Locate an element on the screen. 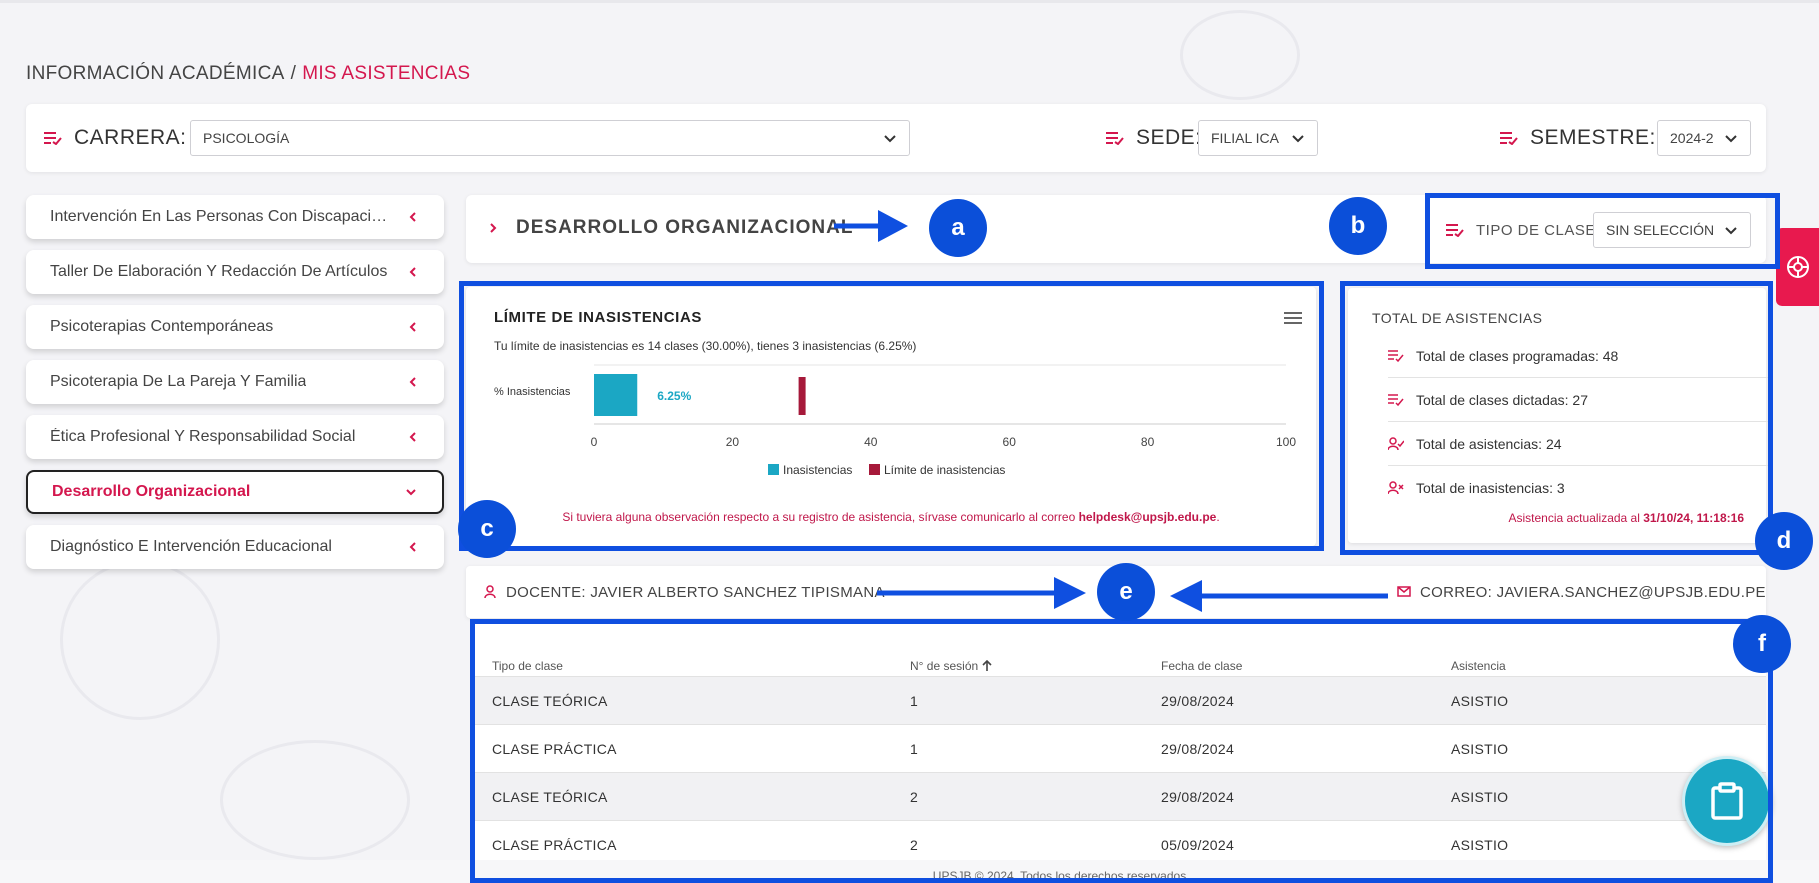  annotation-label-c: c is located at coordinates (487, 529).